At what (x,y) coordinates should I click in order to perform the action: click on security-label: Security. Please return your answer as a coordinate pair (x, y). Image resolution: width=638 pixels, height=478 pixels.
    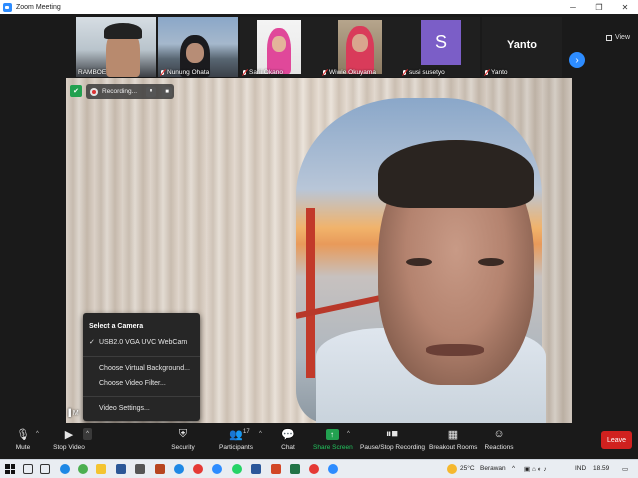
    Looking at the image, I should click on (183, 447).